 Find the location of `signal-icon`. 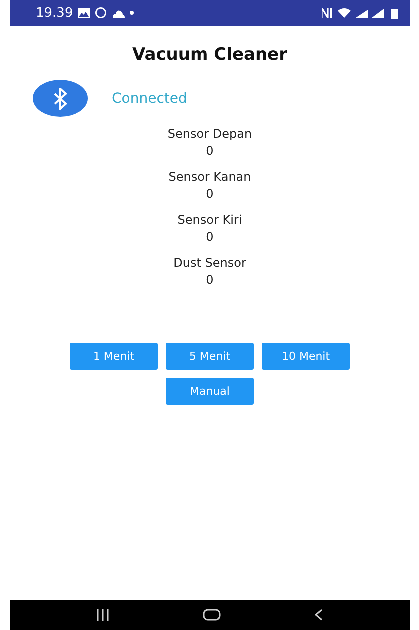

signal-icon is located at coordinates (371, 13).